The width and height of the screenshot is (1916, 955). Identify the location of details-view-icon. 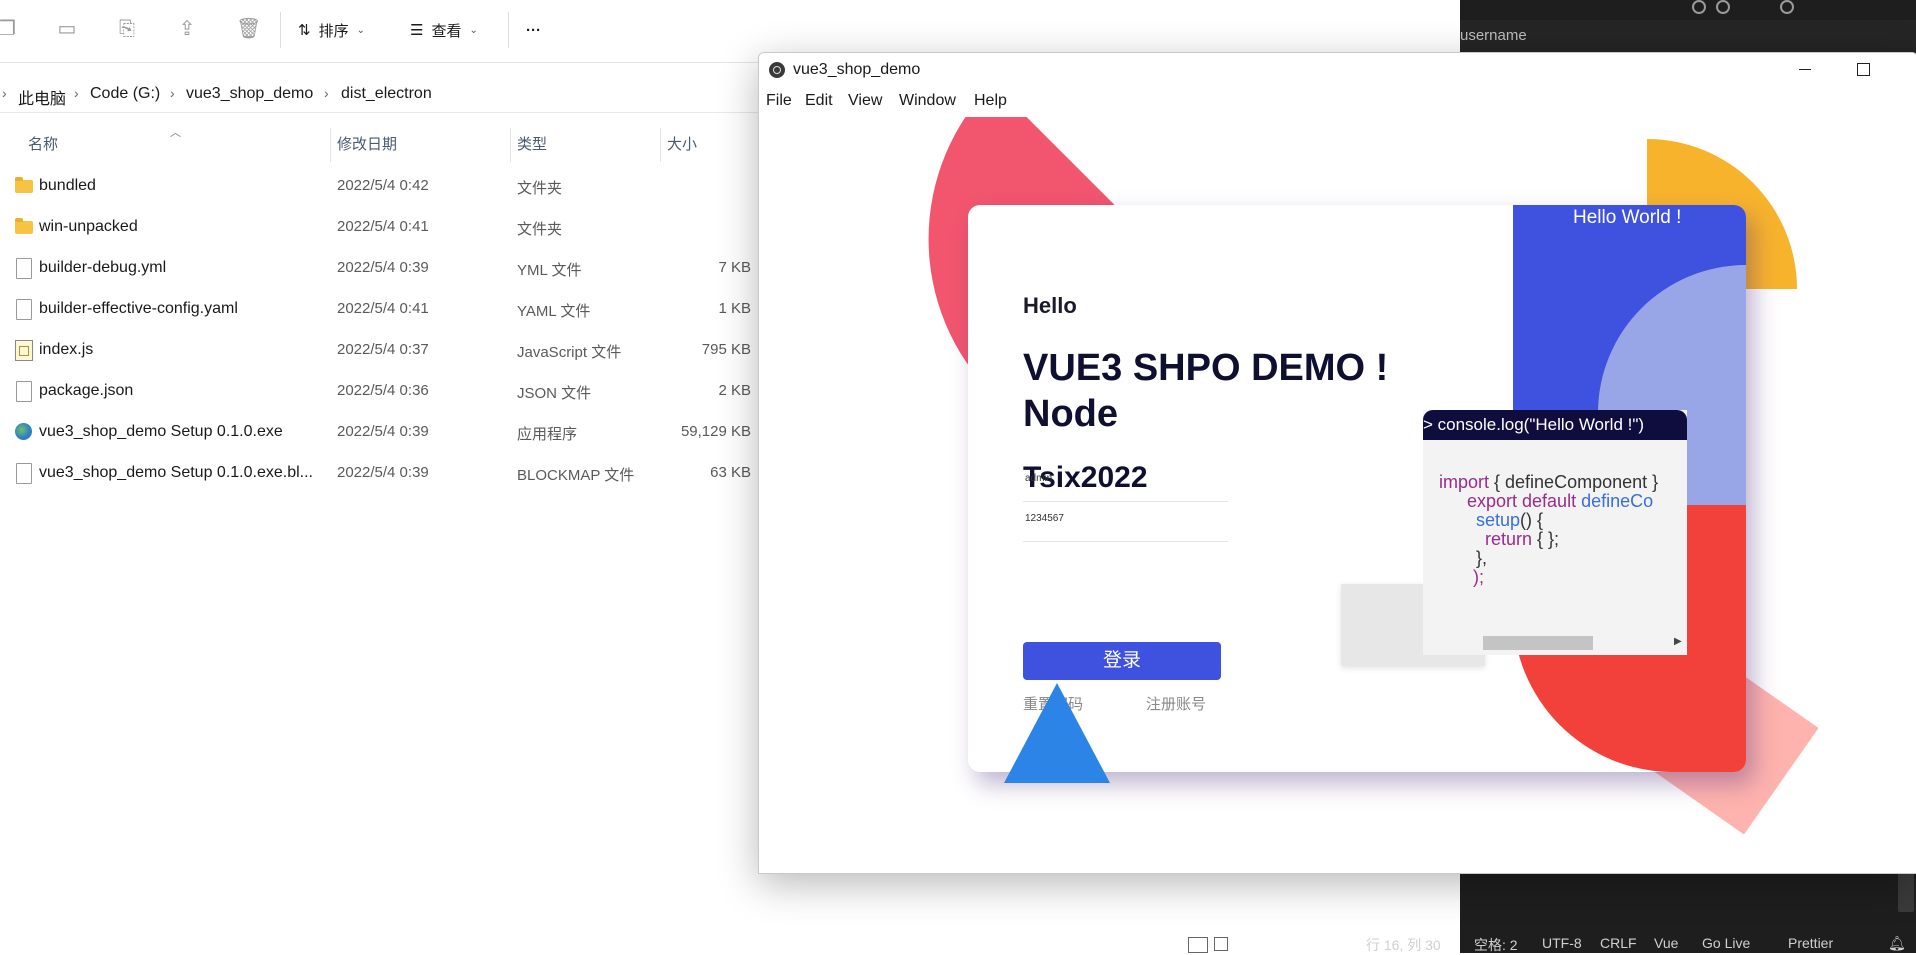
(1198, 945).